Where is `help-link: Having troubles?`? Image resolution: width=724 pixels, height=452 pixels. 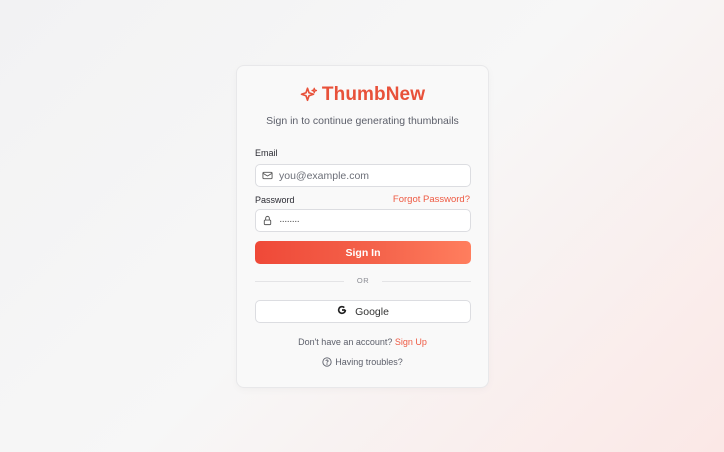
help-link: Having troubles? is located at coordinates (362, 362).